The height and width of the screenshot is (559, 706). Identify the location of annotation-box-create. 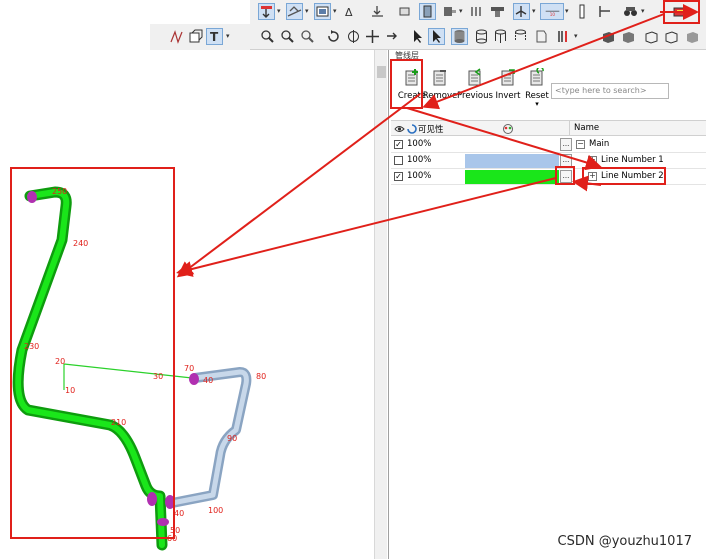
(406, 84).